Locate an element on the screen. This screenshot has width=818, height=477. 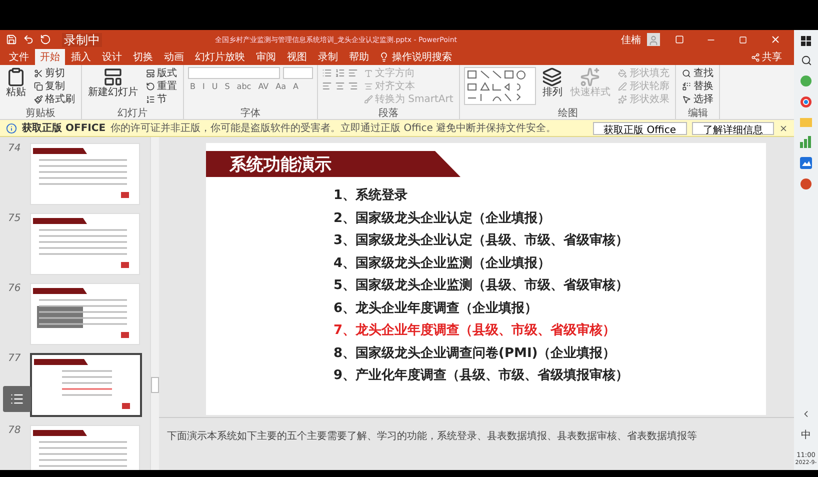
list-item: 7、龙头企业年度调查（县级、市级、省级审核） is located at coordinates (475, 331).